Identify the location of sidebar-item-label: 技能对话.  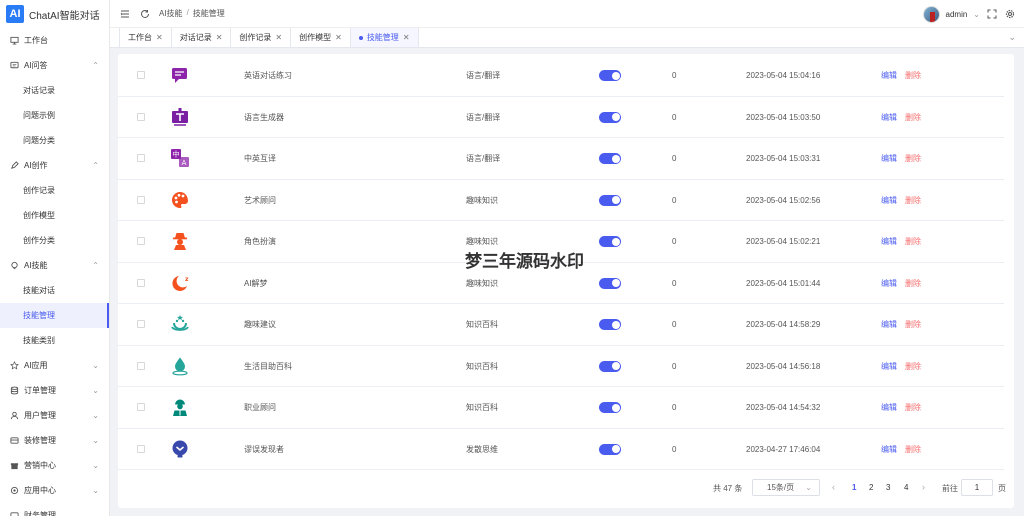
(39, 290).